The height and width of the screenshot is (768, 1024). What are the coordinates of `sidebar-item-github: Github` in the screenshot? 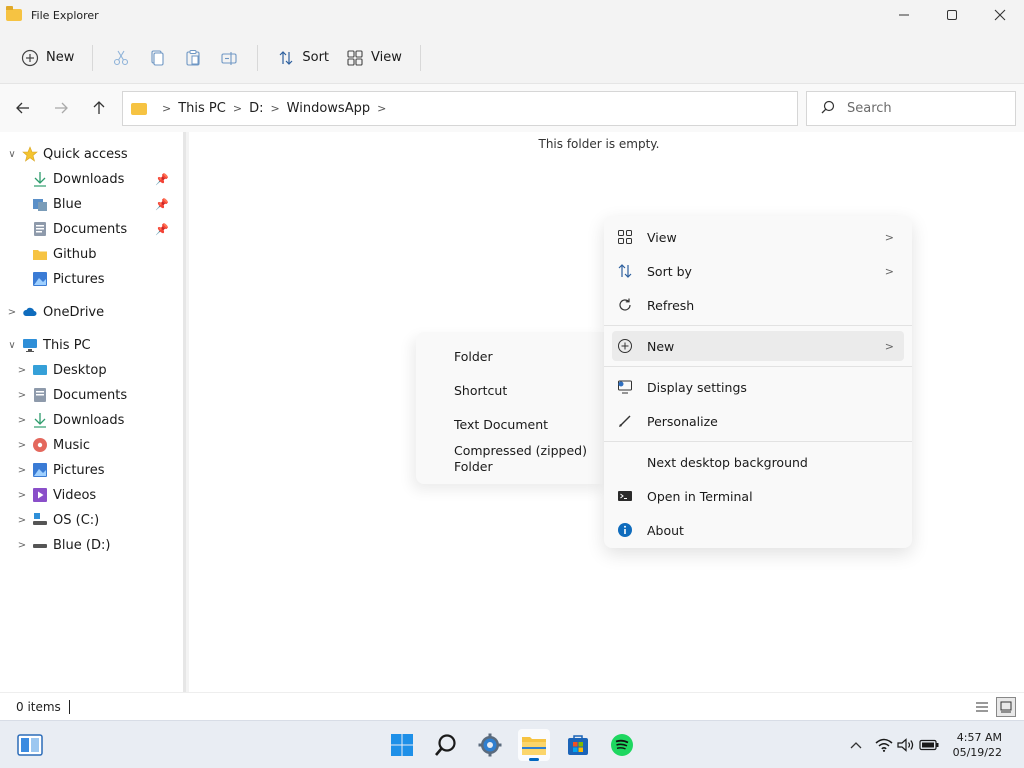 It's located at (107, 254).